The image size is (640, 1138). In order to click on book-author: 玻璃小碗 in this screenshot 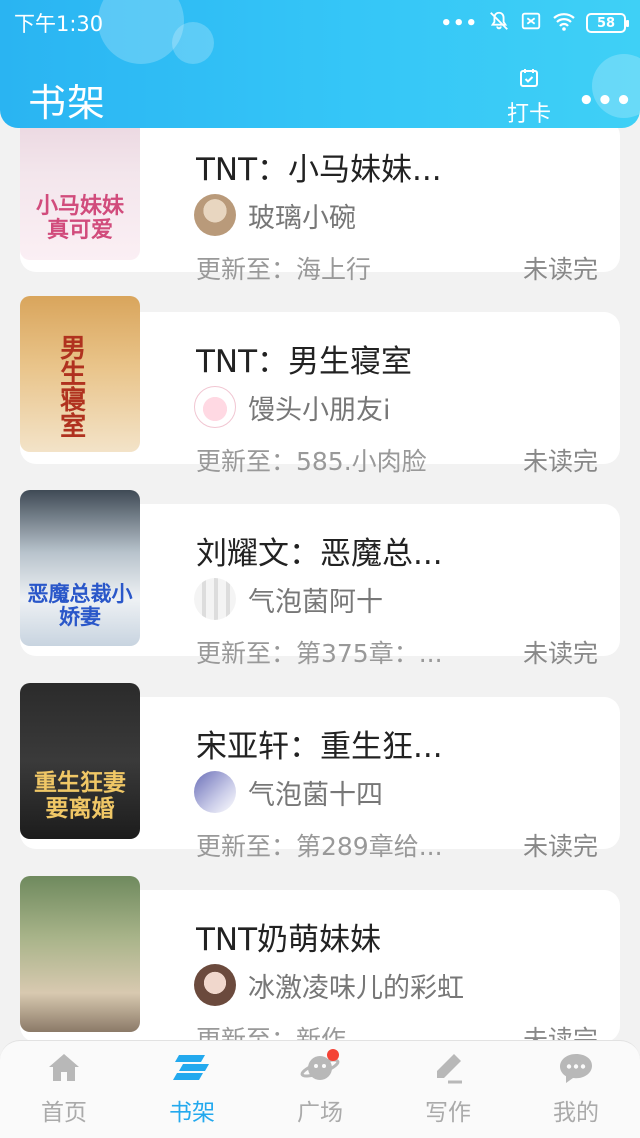, I will do `click(275, 215)`.